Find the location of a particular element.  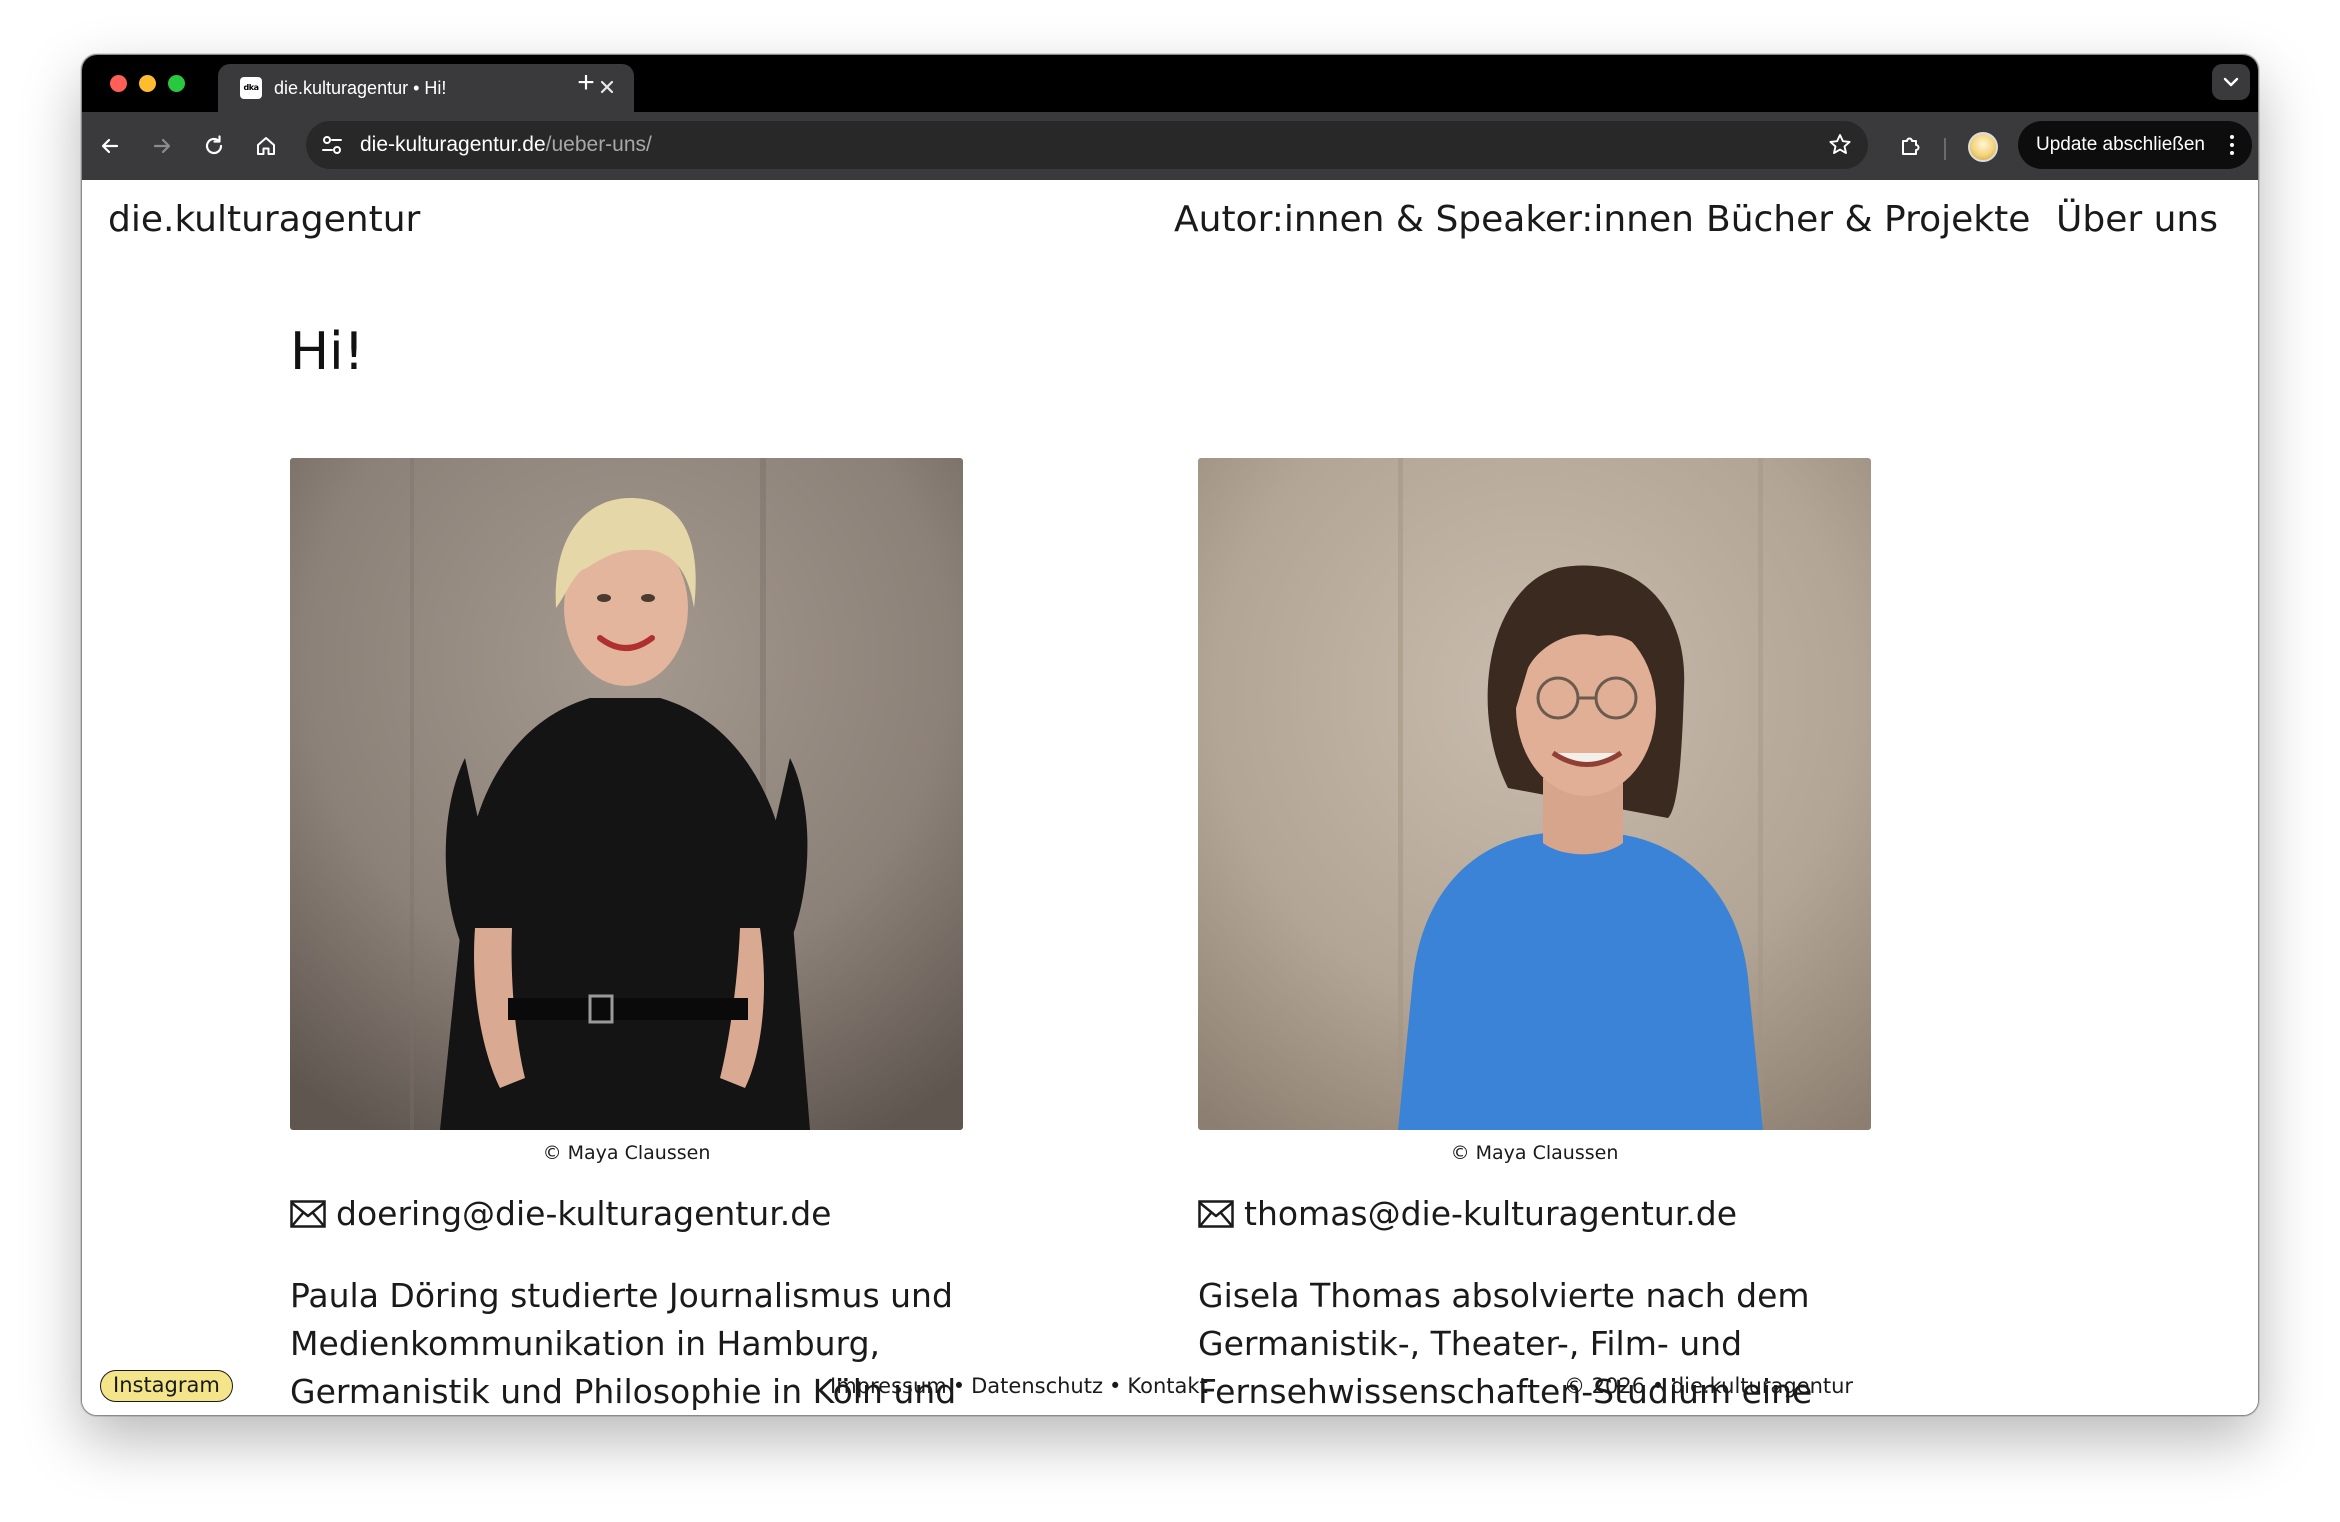

reload-icon is located at coordinates (214, 145).